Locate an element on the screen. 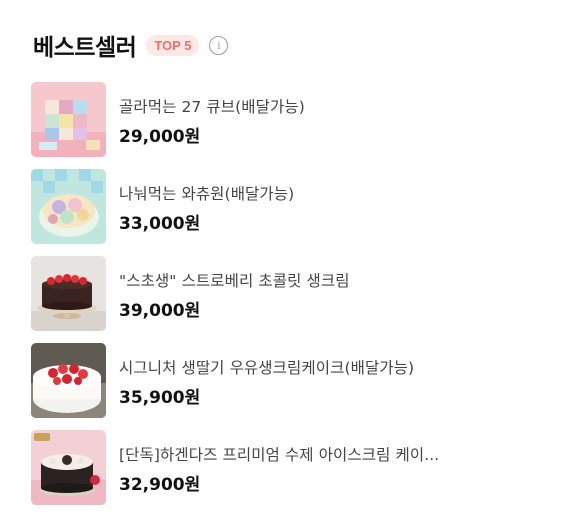 This screenshot has height=522, width=566. list-item: 나눠먹는 와츄원(배달가능) 33,000원 is located at coordinates (291, 206).